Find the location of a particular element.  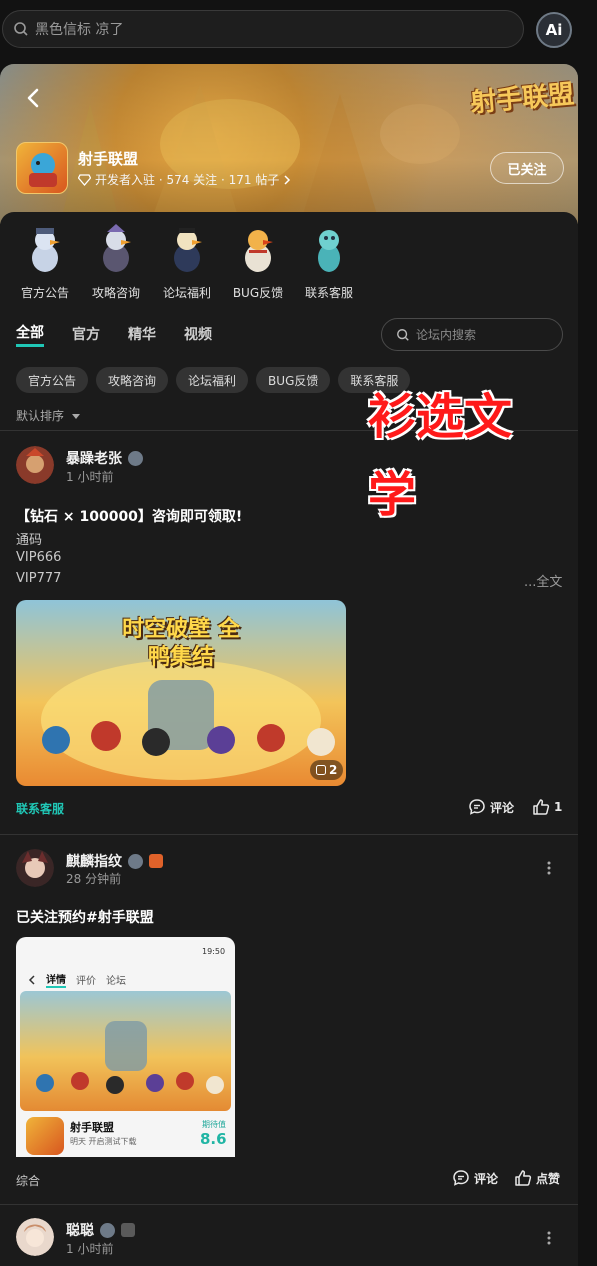

like-button: 点赞 is located at coordinates (537, 1178).